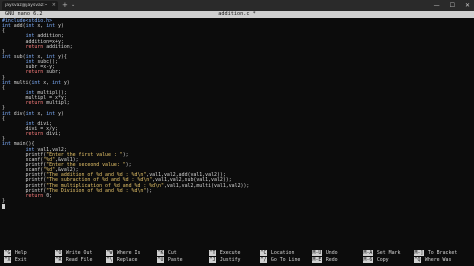 This screenshot has height=266, width=474. What do you see at coordinates (58, 103) in the screenshot?
I see `code-token: multipl;` at bounding box center [58, 103].